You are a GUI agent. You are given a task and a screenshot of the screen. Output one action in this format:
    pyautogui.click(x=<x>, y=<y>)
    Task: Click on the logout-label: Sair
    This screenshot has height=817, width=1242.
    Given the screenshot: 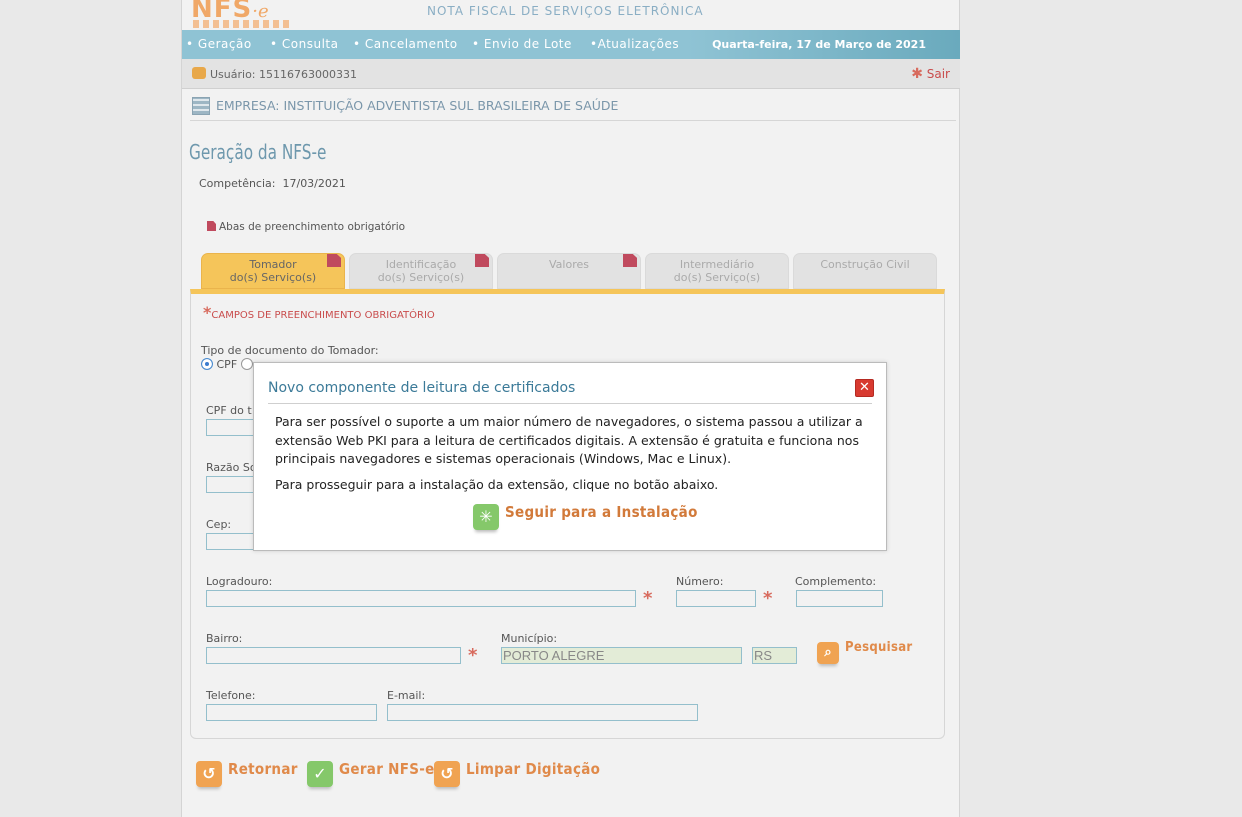 What is the action you would take?
    pyautogui.click(x=938, y=74)
    